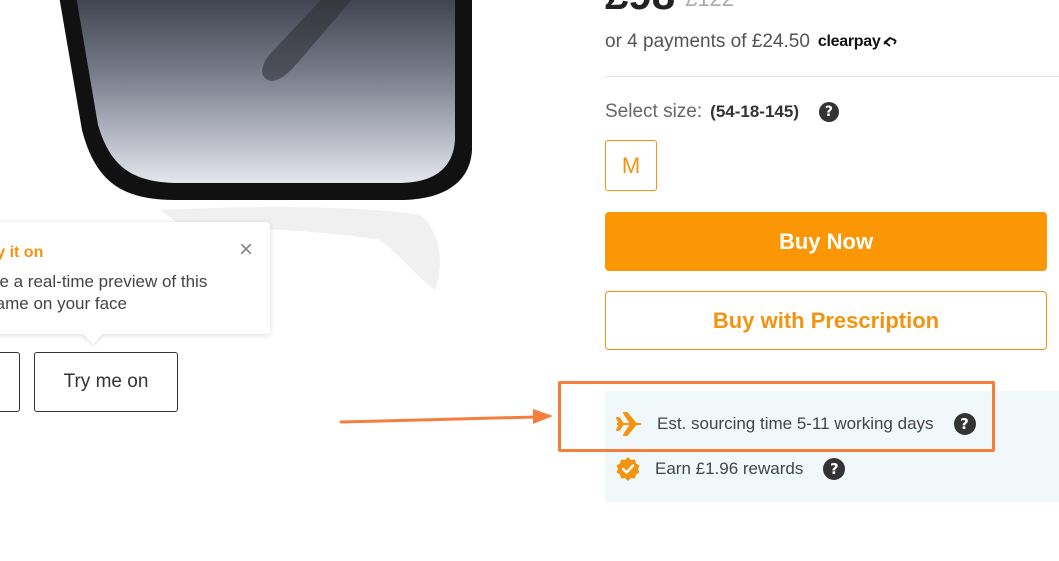  I want to click on annotation-arrow, so click(446, 416).